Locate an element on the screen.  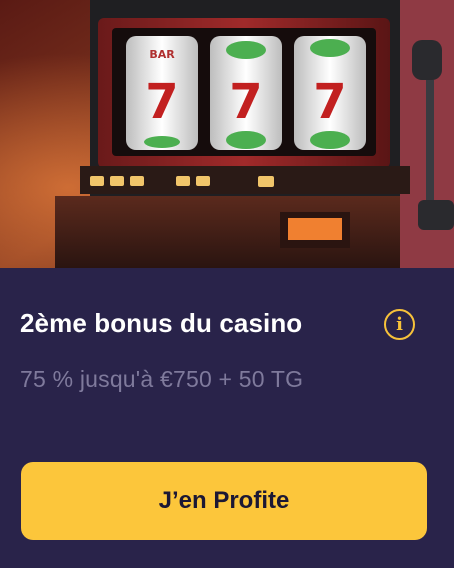
offer-subtitle: 75 % jusqu'à €750 + 50 TG is located at coordinates (162, 379).